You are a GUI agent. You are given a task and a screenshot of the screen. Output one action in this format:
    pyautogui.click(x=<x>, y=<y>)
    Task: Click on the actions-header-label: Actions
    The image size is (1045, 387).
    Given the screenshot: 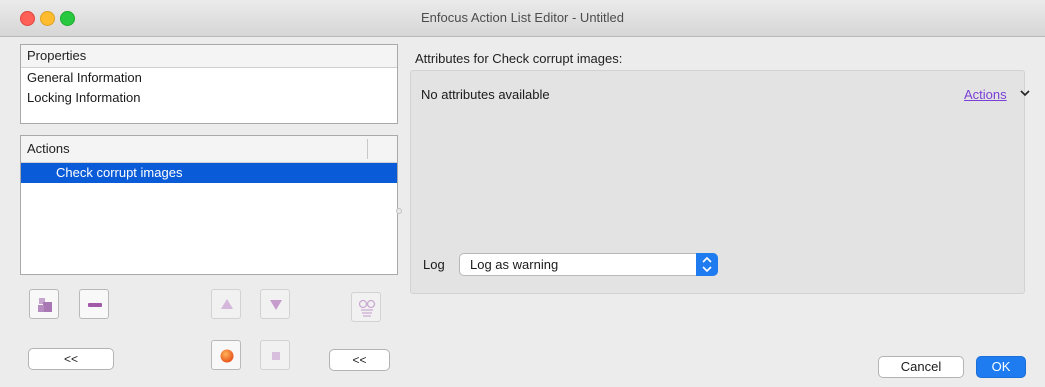 What is the action you would take?
    pyautogui.click(x=48, y=148)
    